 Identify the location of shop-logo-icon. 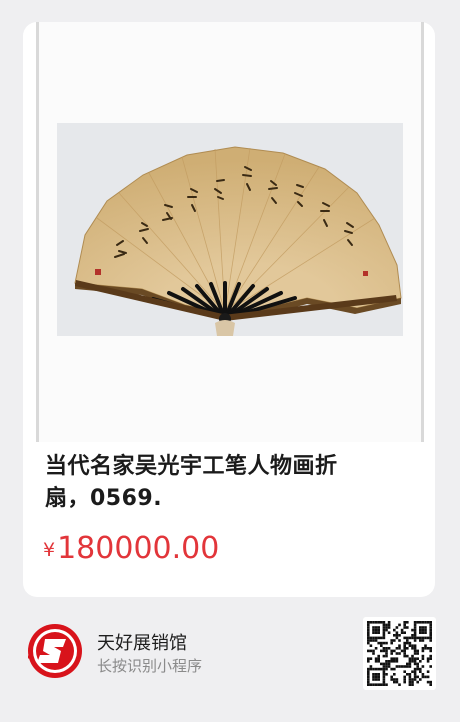
(55, 651).